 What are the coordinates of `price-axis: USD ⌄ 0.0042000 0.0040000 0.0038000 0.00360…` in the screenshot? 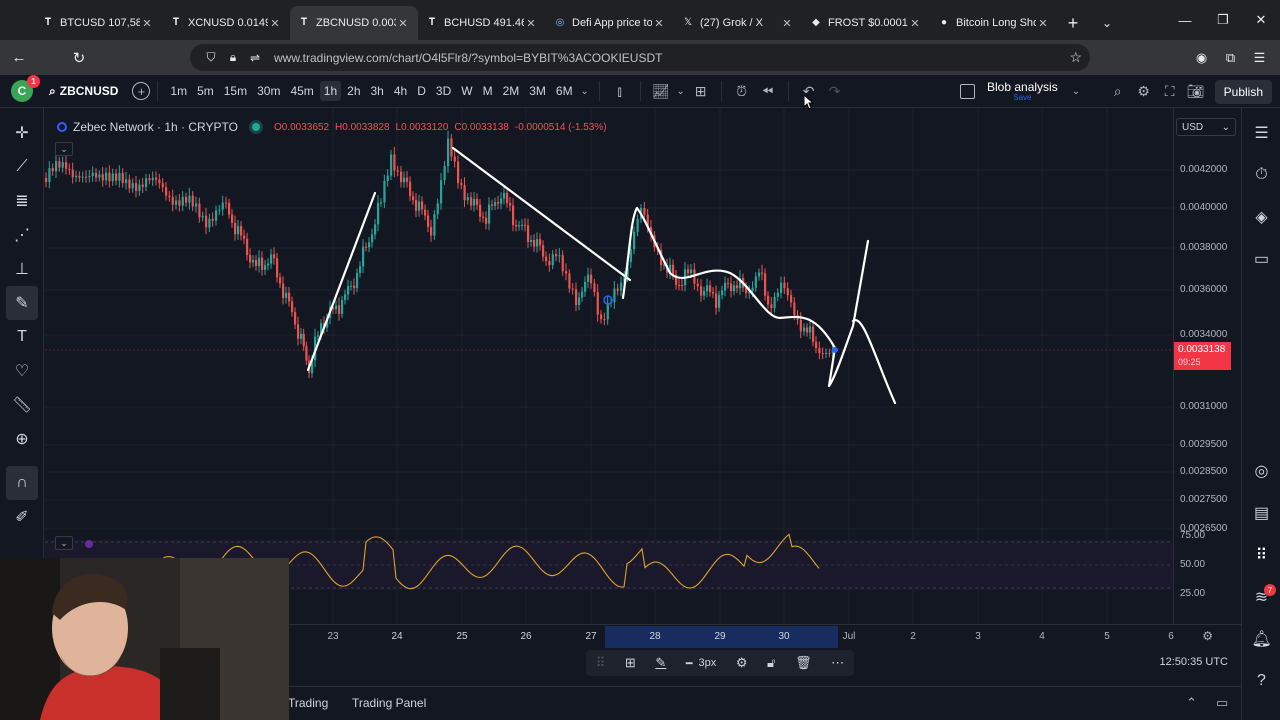 It's located at (1207, 372).